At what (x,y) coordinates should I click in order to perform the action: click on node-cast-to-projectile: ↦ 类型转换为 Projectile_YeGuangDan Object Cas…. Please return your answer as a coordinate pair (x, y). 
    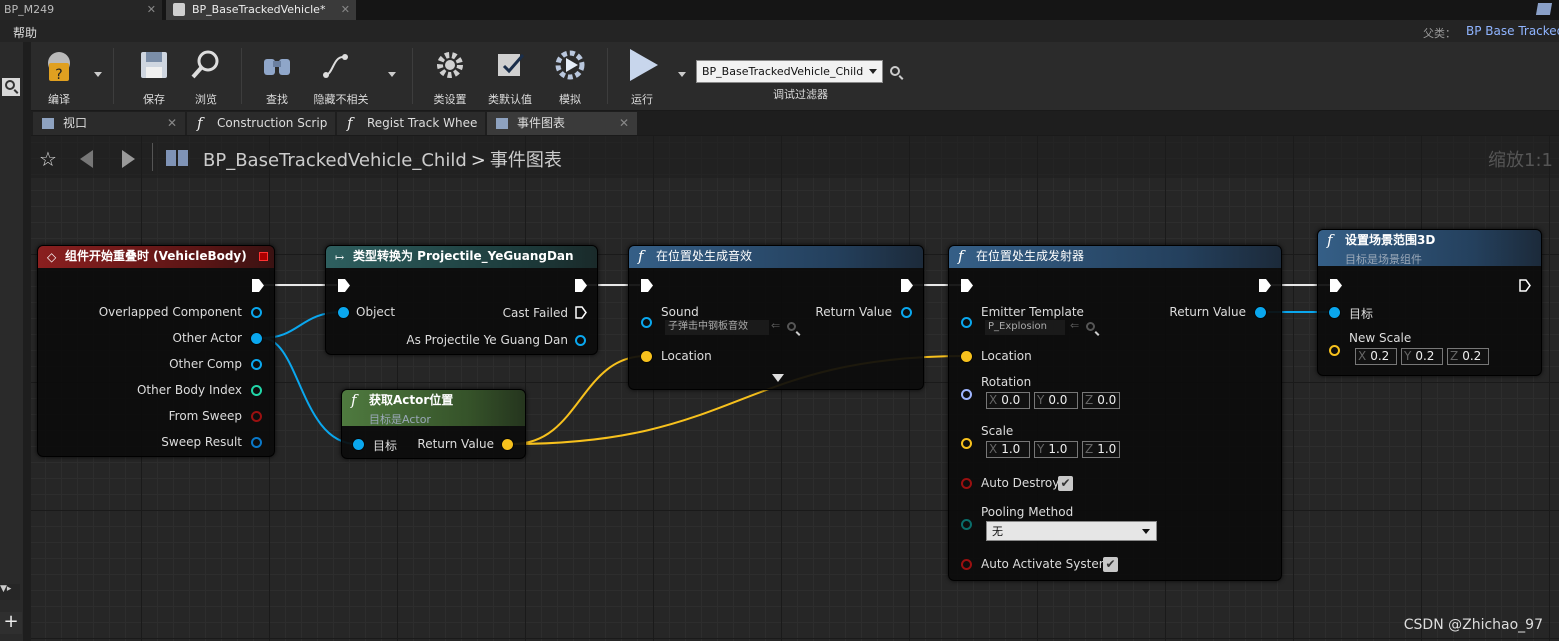
    Looking at the image, I should click on (461, 300).